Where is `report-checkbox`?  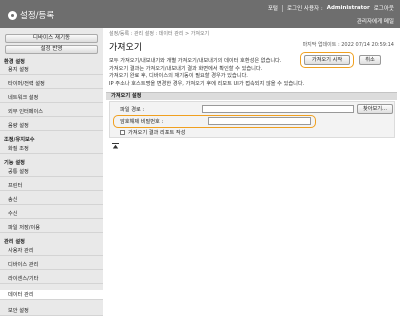
report-checkbox is located at coordinates (122, 132).